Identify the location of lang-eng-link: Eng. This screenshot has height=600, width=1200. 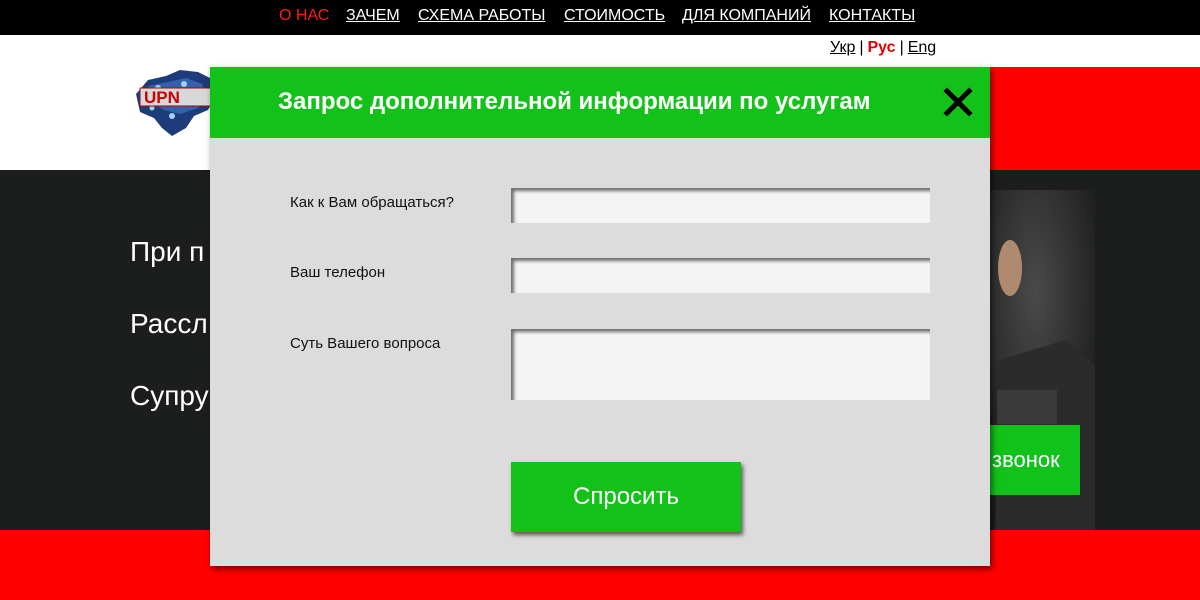
(922, 47).